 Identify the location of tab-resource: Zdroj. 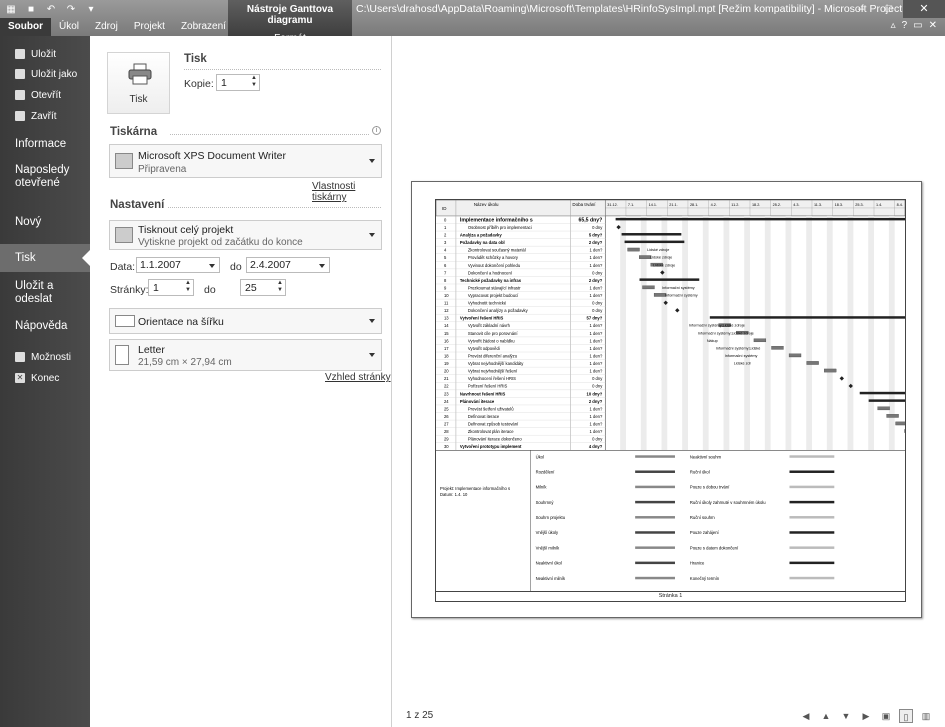
(106, 27).